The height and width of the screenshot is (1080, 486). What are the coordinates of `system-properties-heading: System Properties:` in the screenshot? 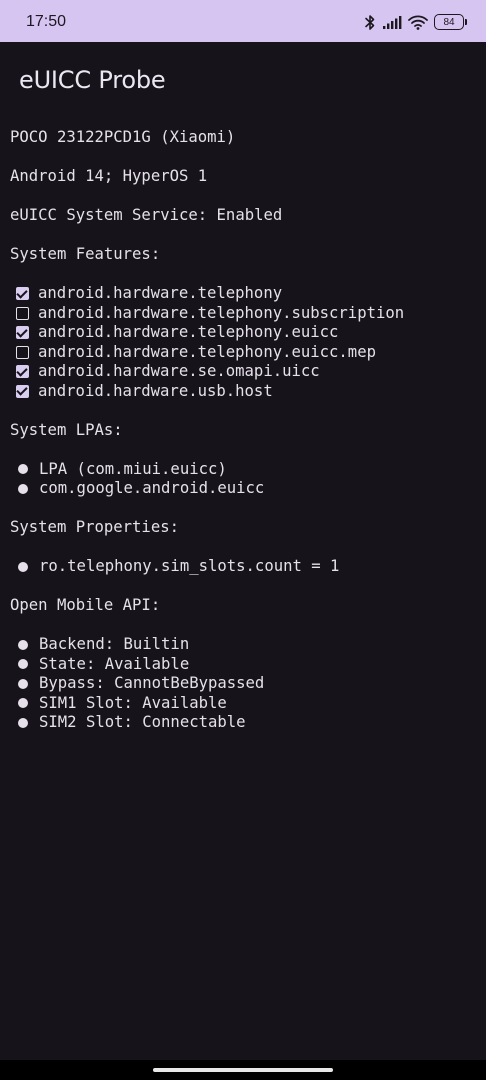 It's located at (94, 527).